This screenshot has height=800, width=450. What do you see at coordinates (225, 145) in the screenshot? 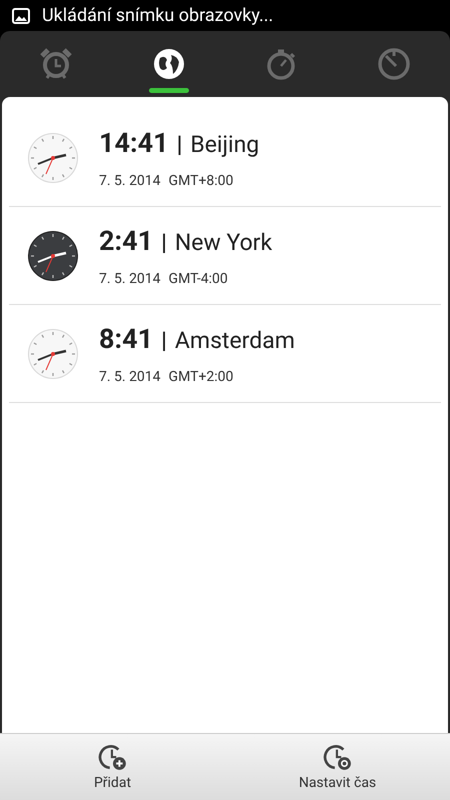
I see `city-name: Beijing` at bounding box center [225, 145].